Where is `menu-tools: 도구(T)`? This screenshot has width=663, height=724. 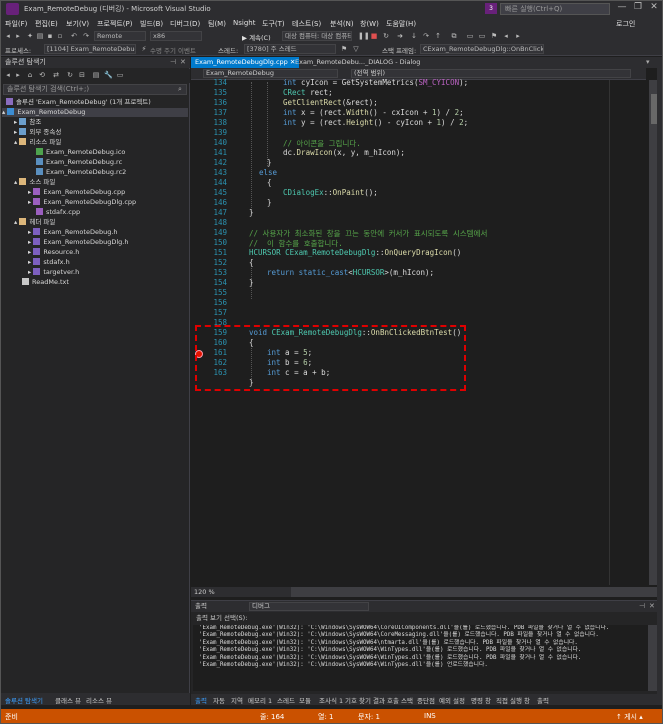
menu-tools: 도구(T) is located at coordinates (273, 24).